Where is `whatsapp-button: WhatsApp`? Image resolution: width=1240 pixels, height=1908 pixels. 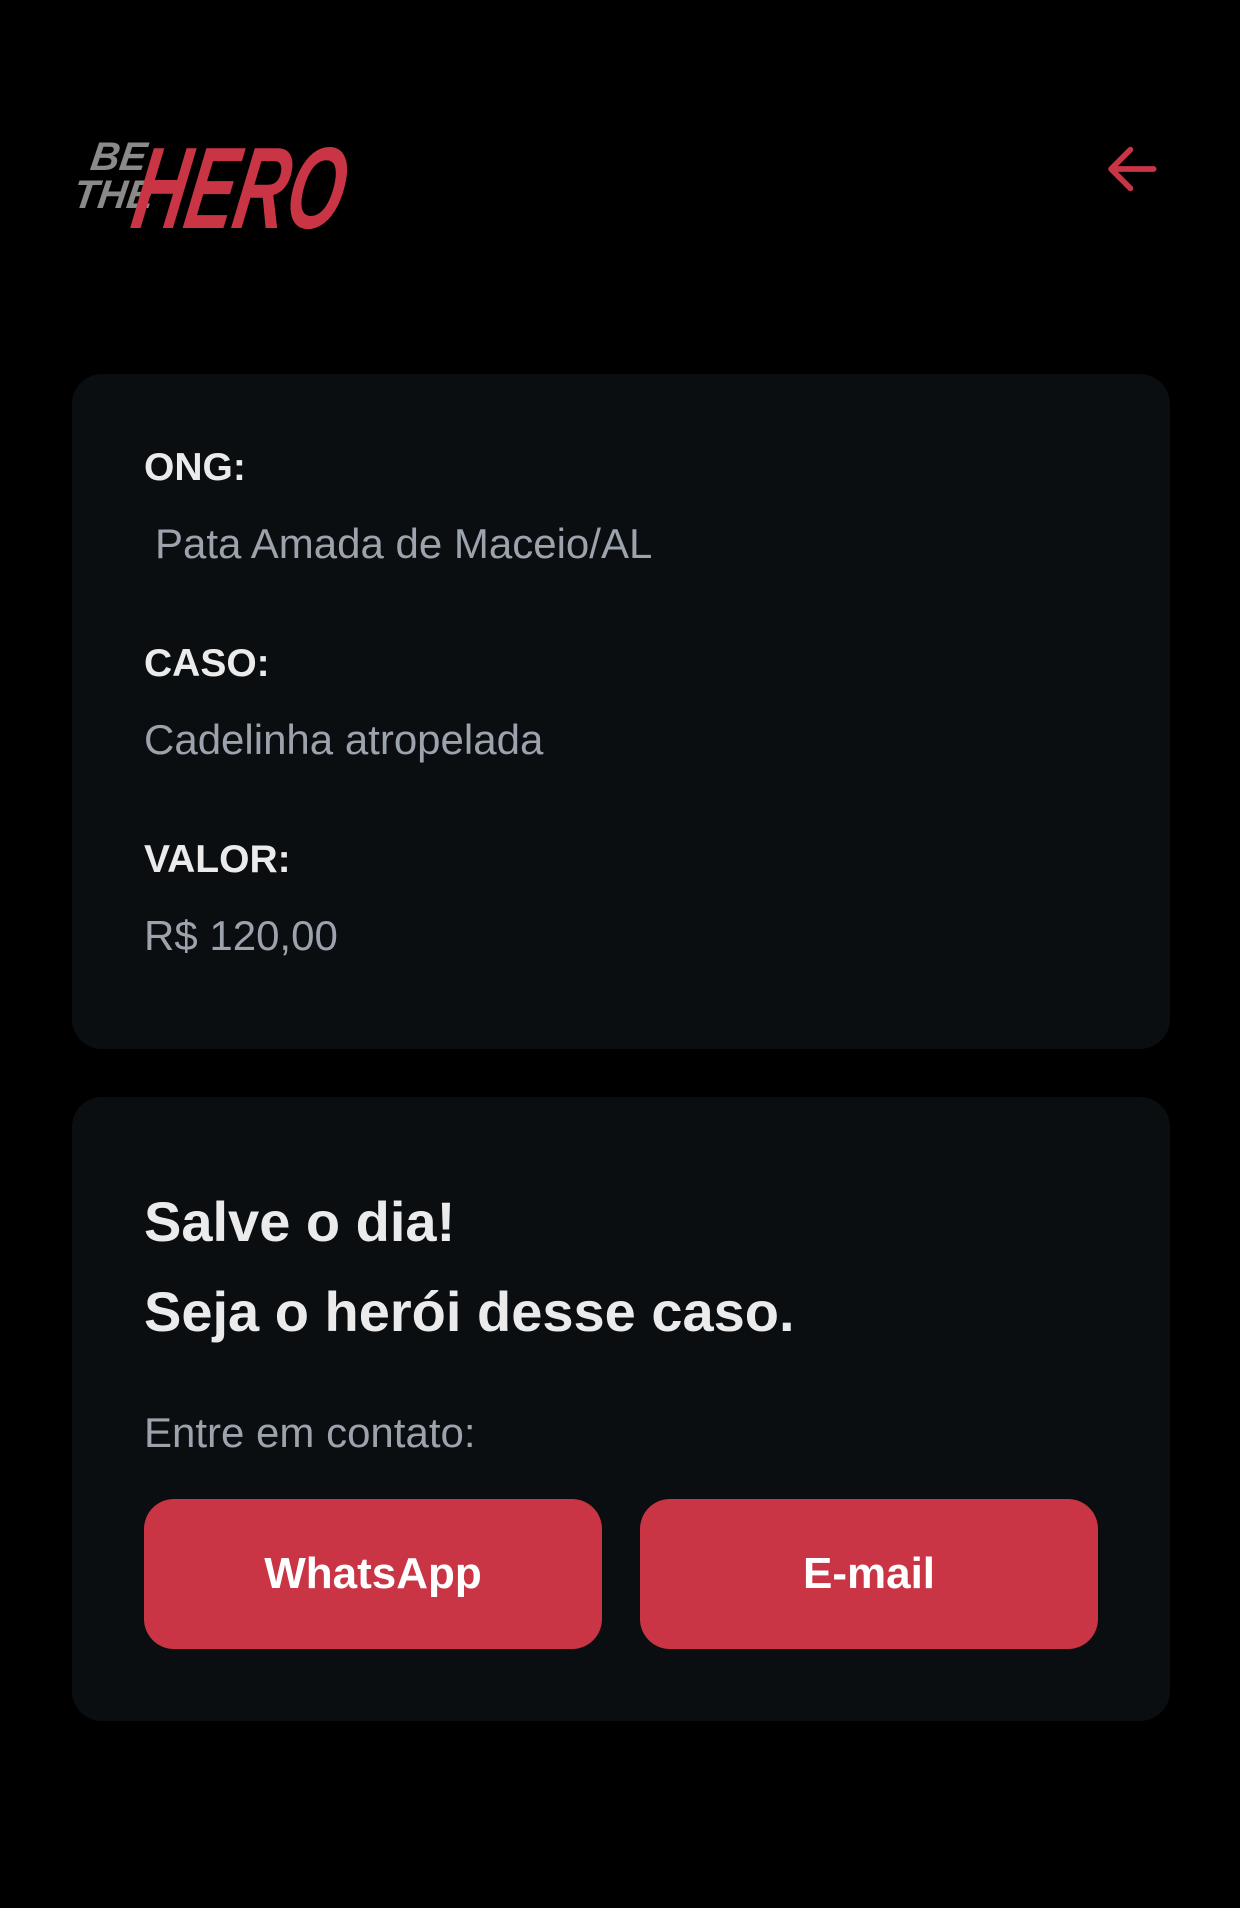 whatsapp-button: WhatsApp is located at coordinates (373, 1574).